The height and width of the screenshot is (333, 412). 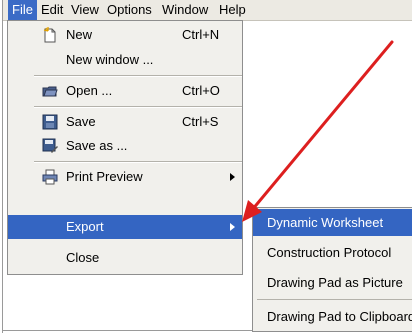 What do you see at coordinates (104, 176) in the screenshot?
I see `menu-item-label: Print Preview` at bounding box center [104, 176].